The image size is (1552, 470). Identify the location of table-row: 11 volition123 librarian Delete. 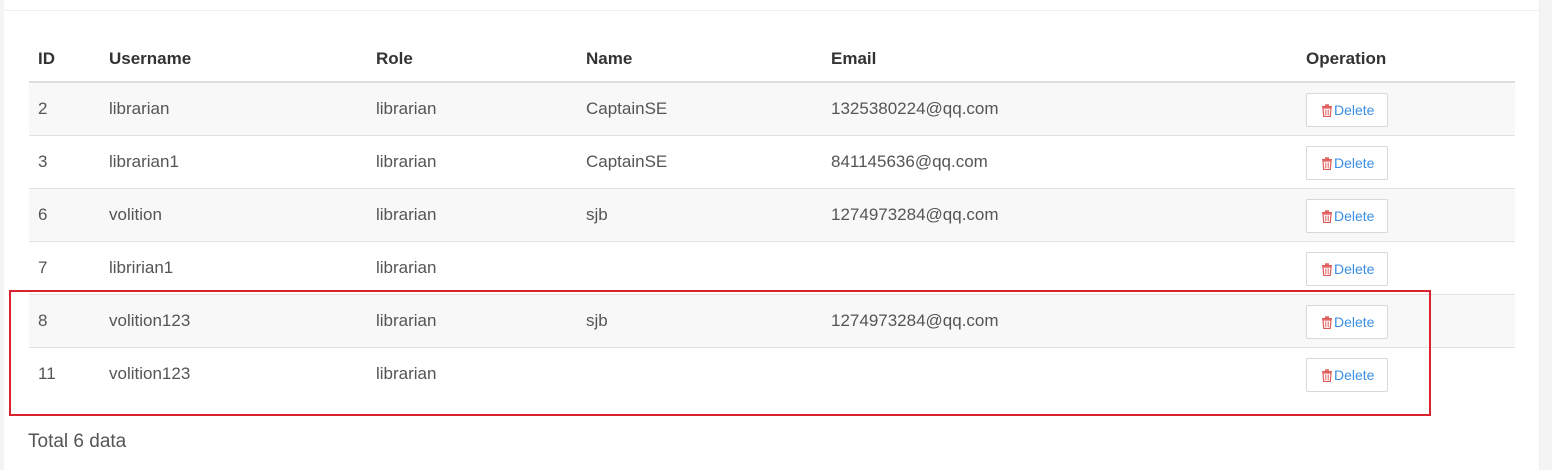
(772, 373).